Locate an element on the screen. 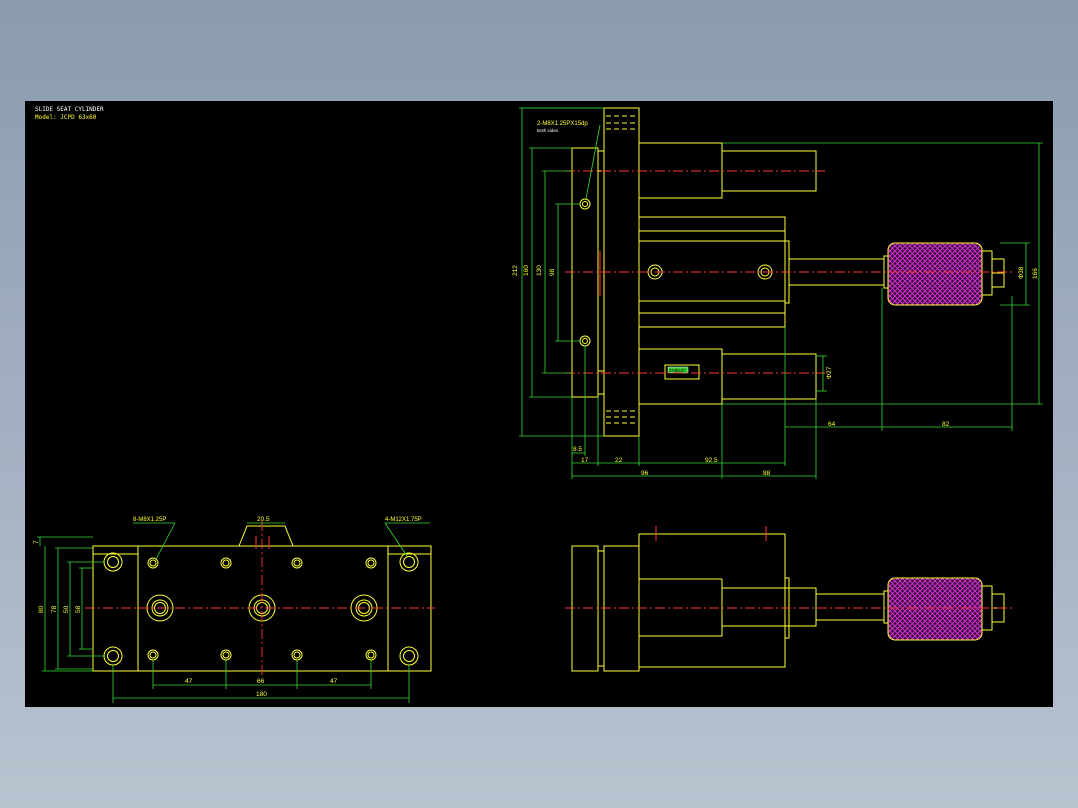 This screenshot has height=808, width=1078. dim-80: 80 is located at coordinates (41, 609).